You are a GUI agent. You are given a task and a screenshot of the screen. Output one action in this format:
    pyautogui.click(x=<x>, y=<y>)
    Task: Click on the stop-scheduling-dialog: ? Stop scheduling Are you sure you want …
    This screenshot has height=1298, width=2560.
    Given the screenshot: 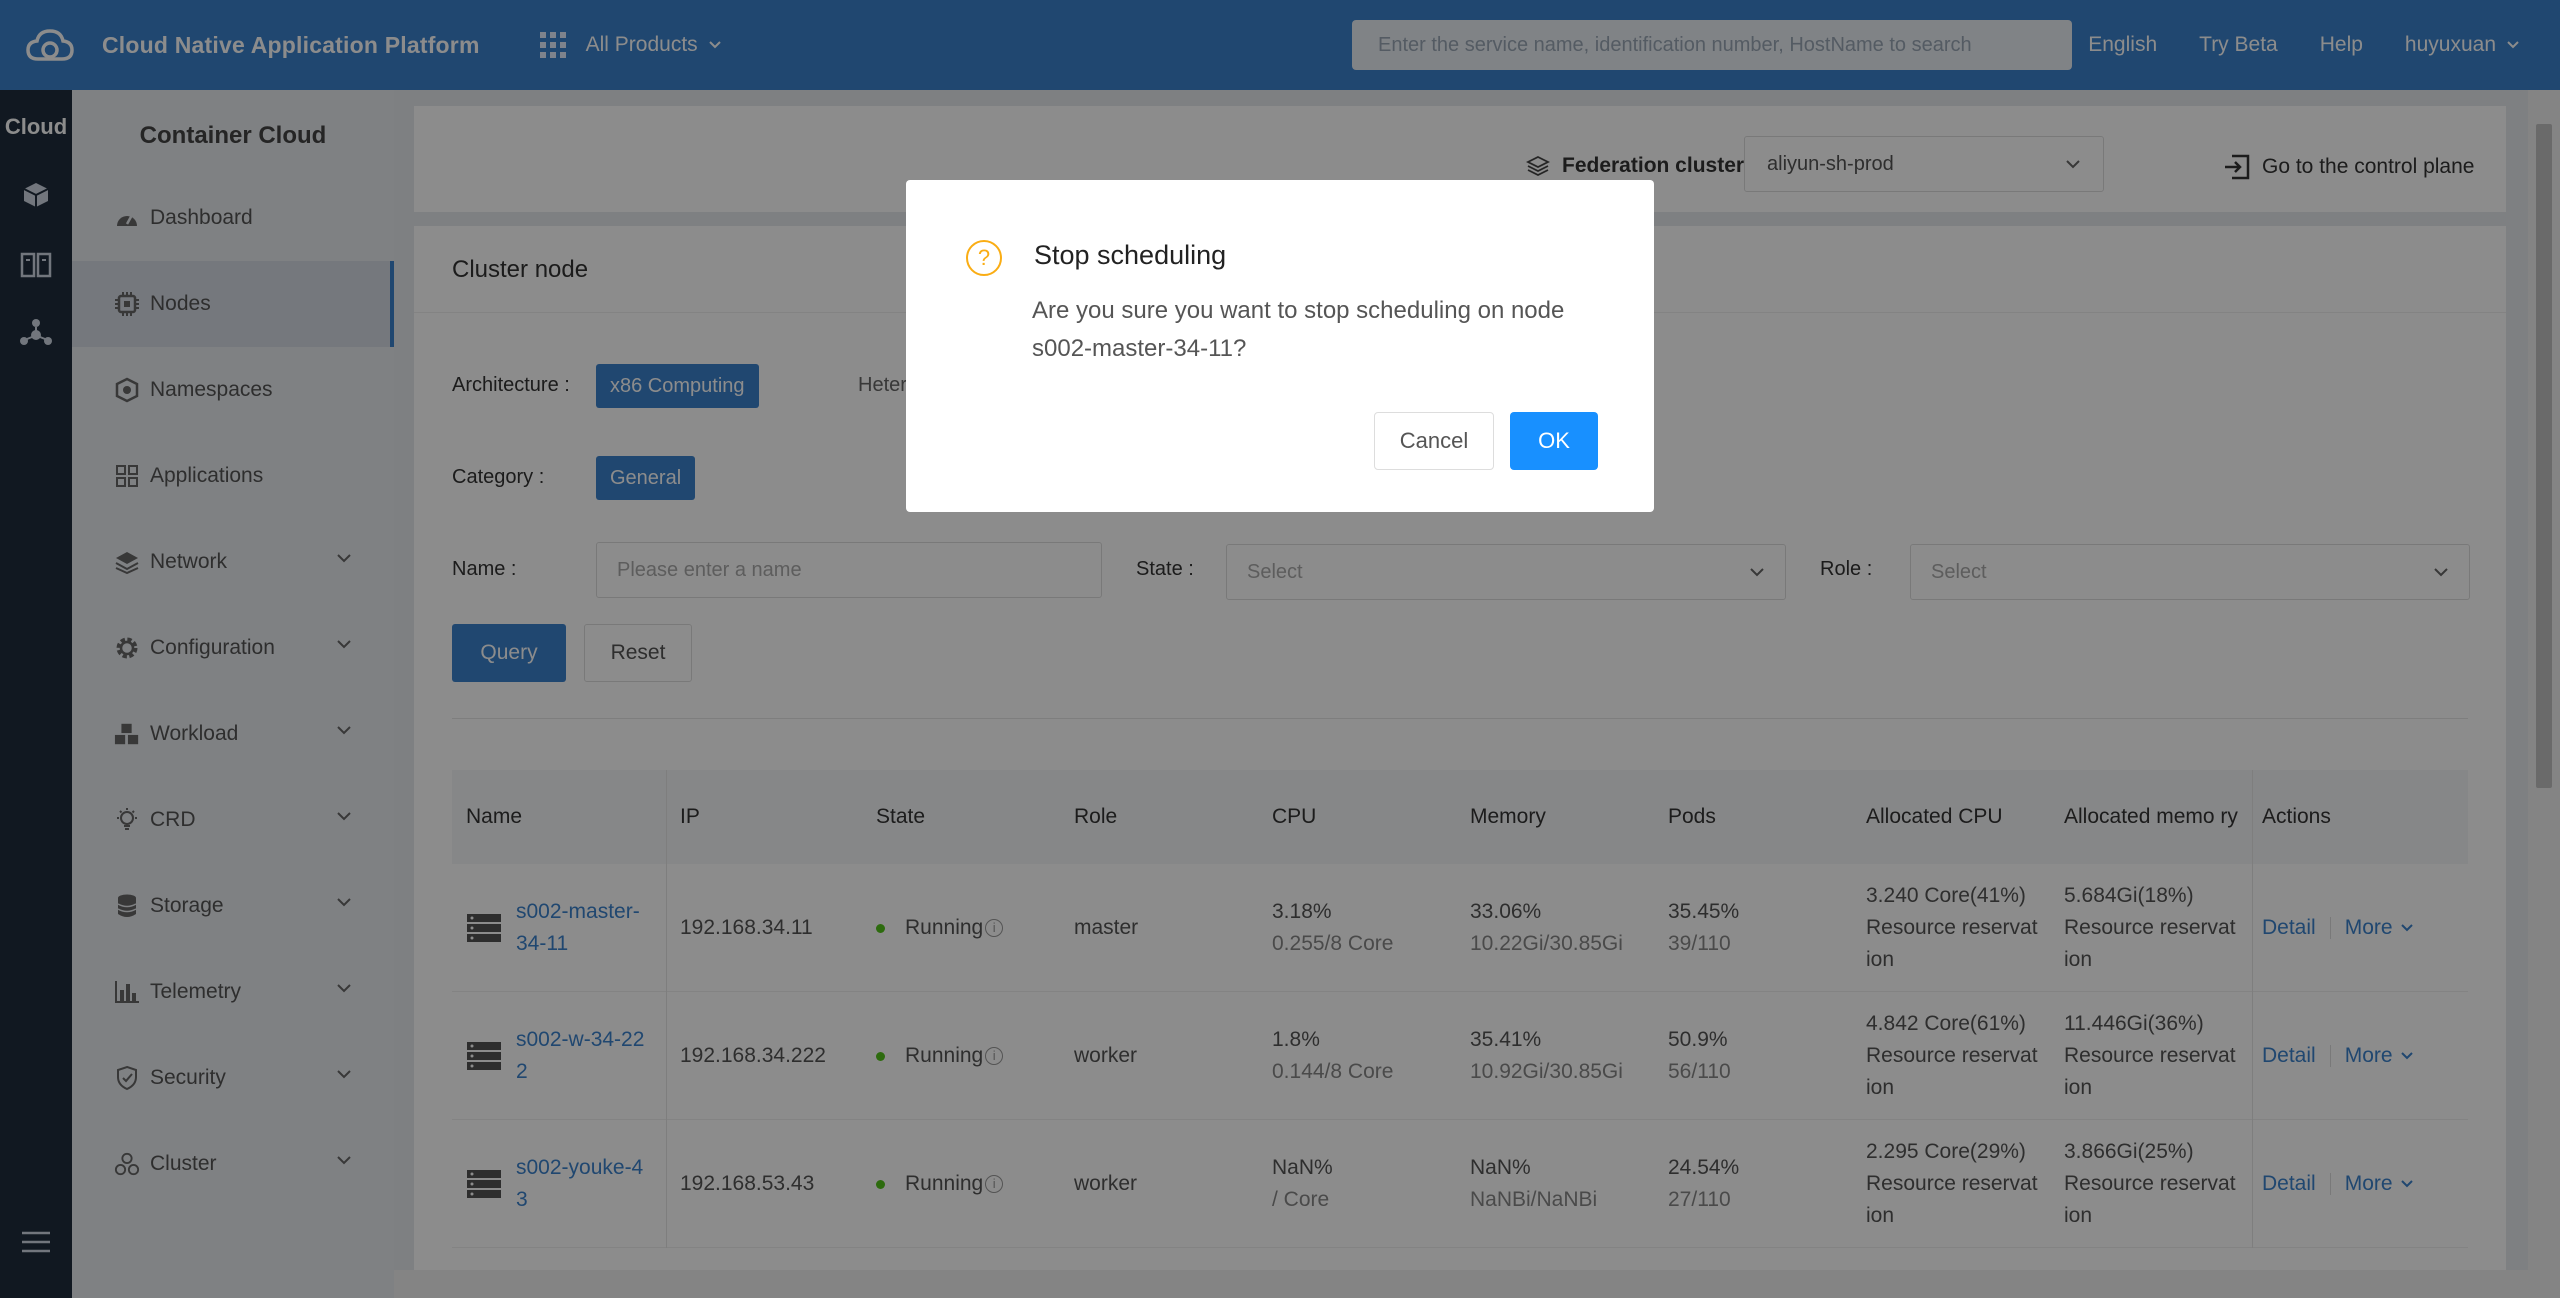 What is the action you would take?
    pyautogui.click(x=1280, y=346)
    